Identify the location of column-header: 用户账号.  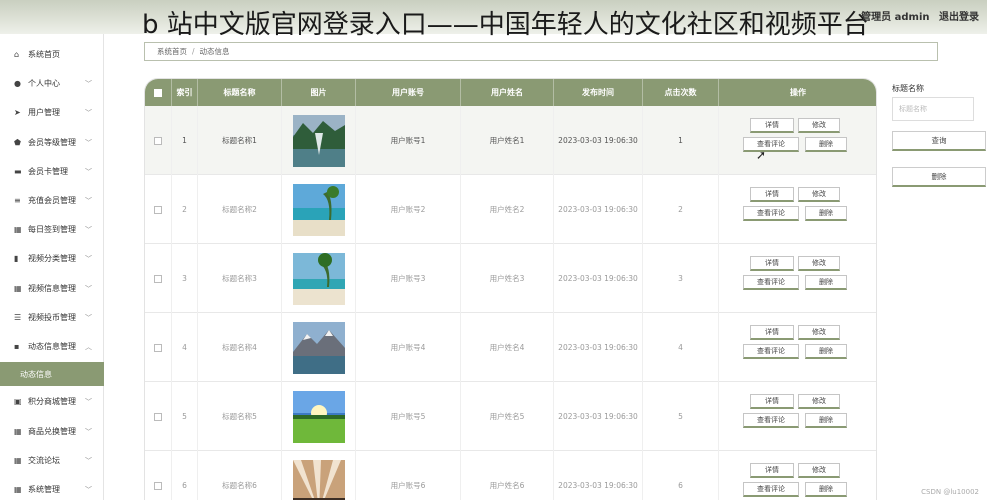
(408, 92).